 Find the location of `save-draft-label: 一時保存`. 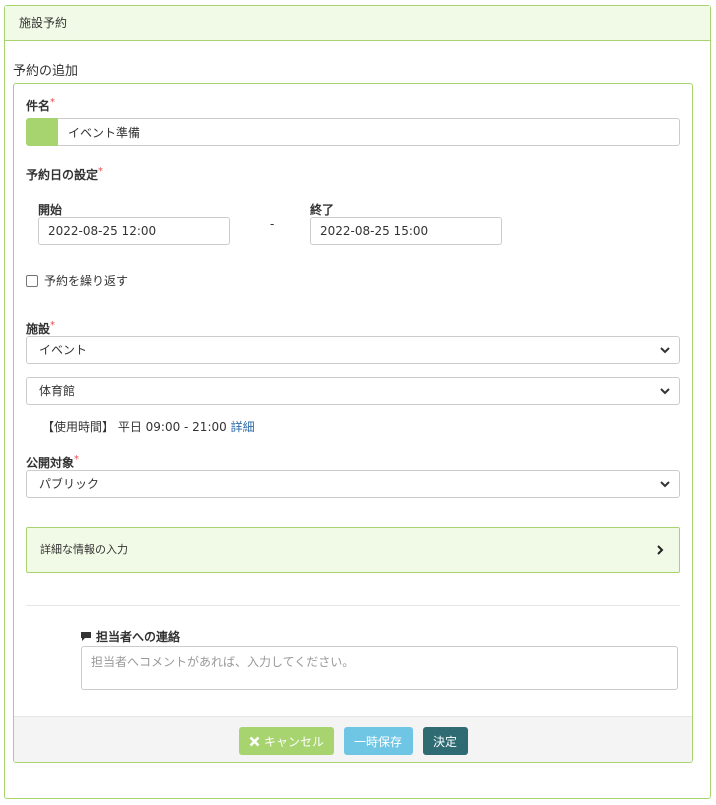

save-draft-label: 一時保存 is located at coordinates (378, 741).